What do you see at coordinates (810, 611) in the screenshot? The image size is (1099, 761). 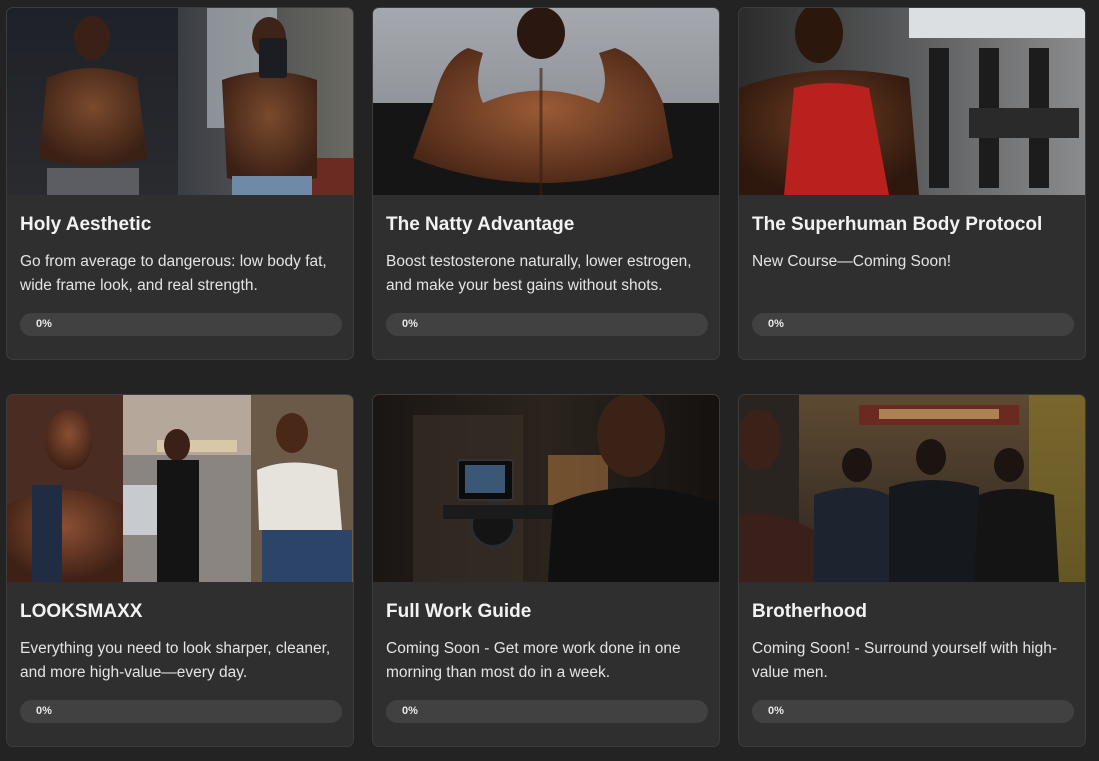 I see `course-title: Brotherhood` at bounding box center [810, 611].